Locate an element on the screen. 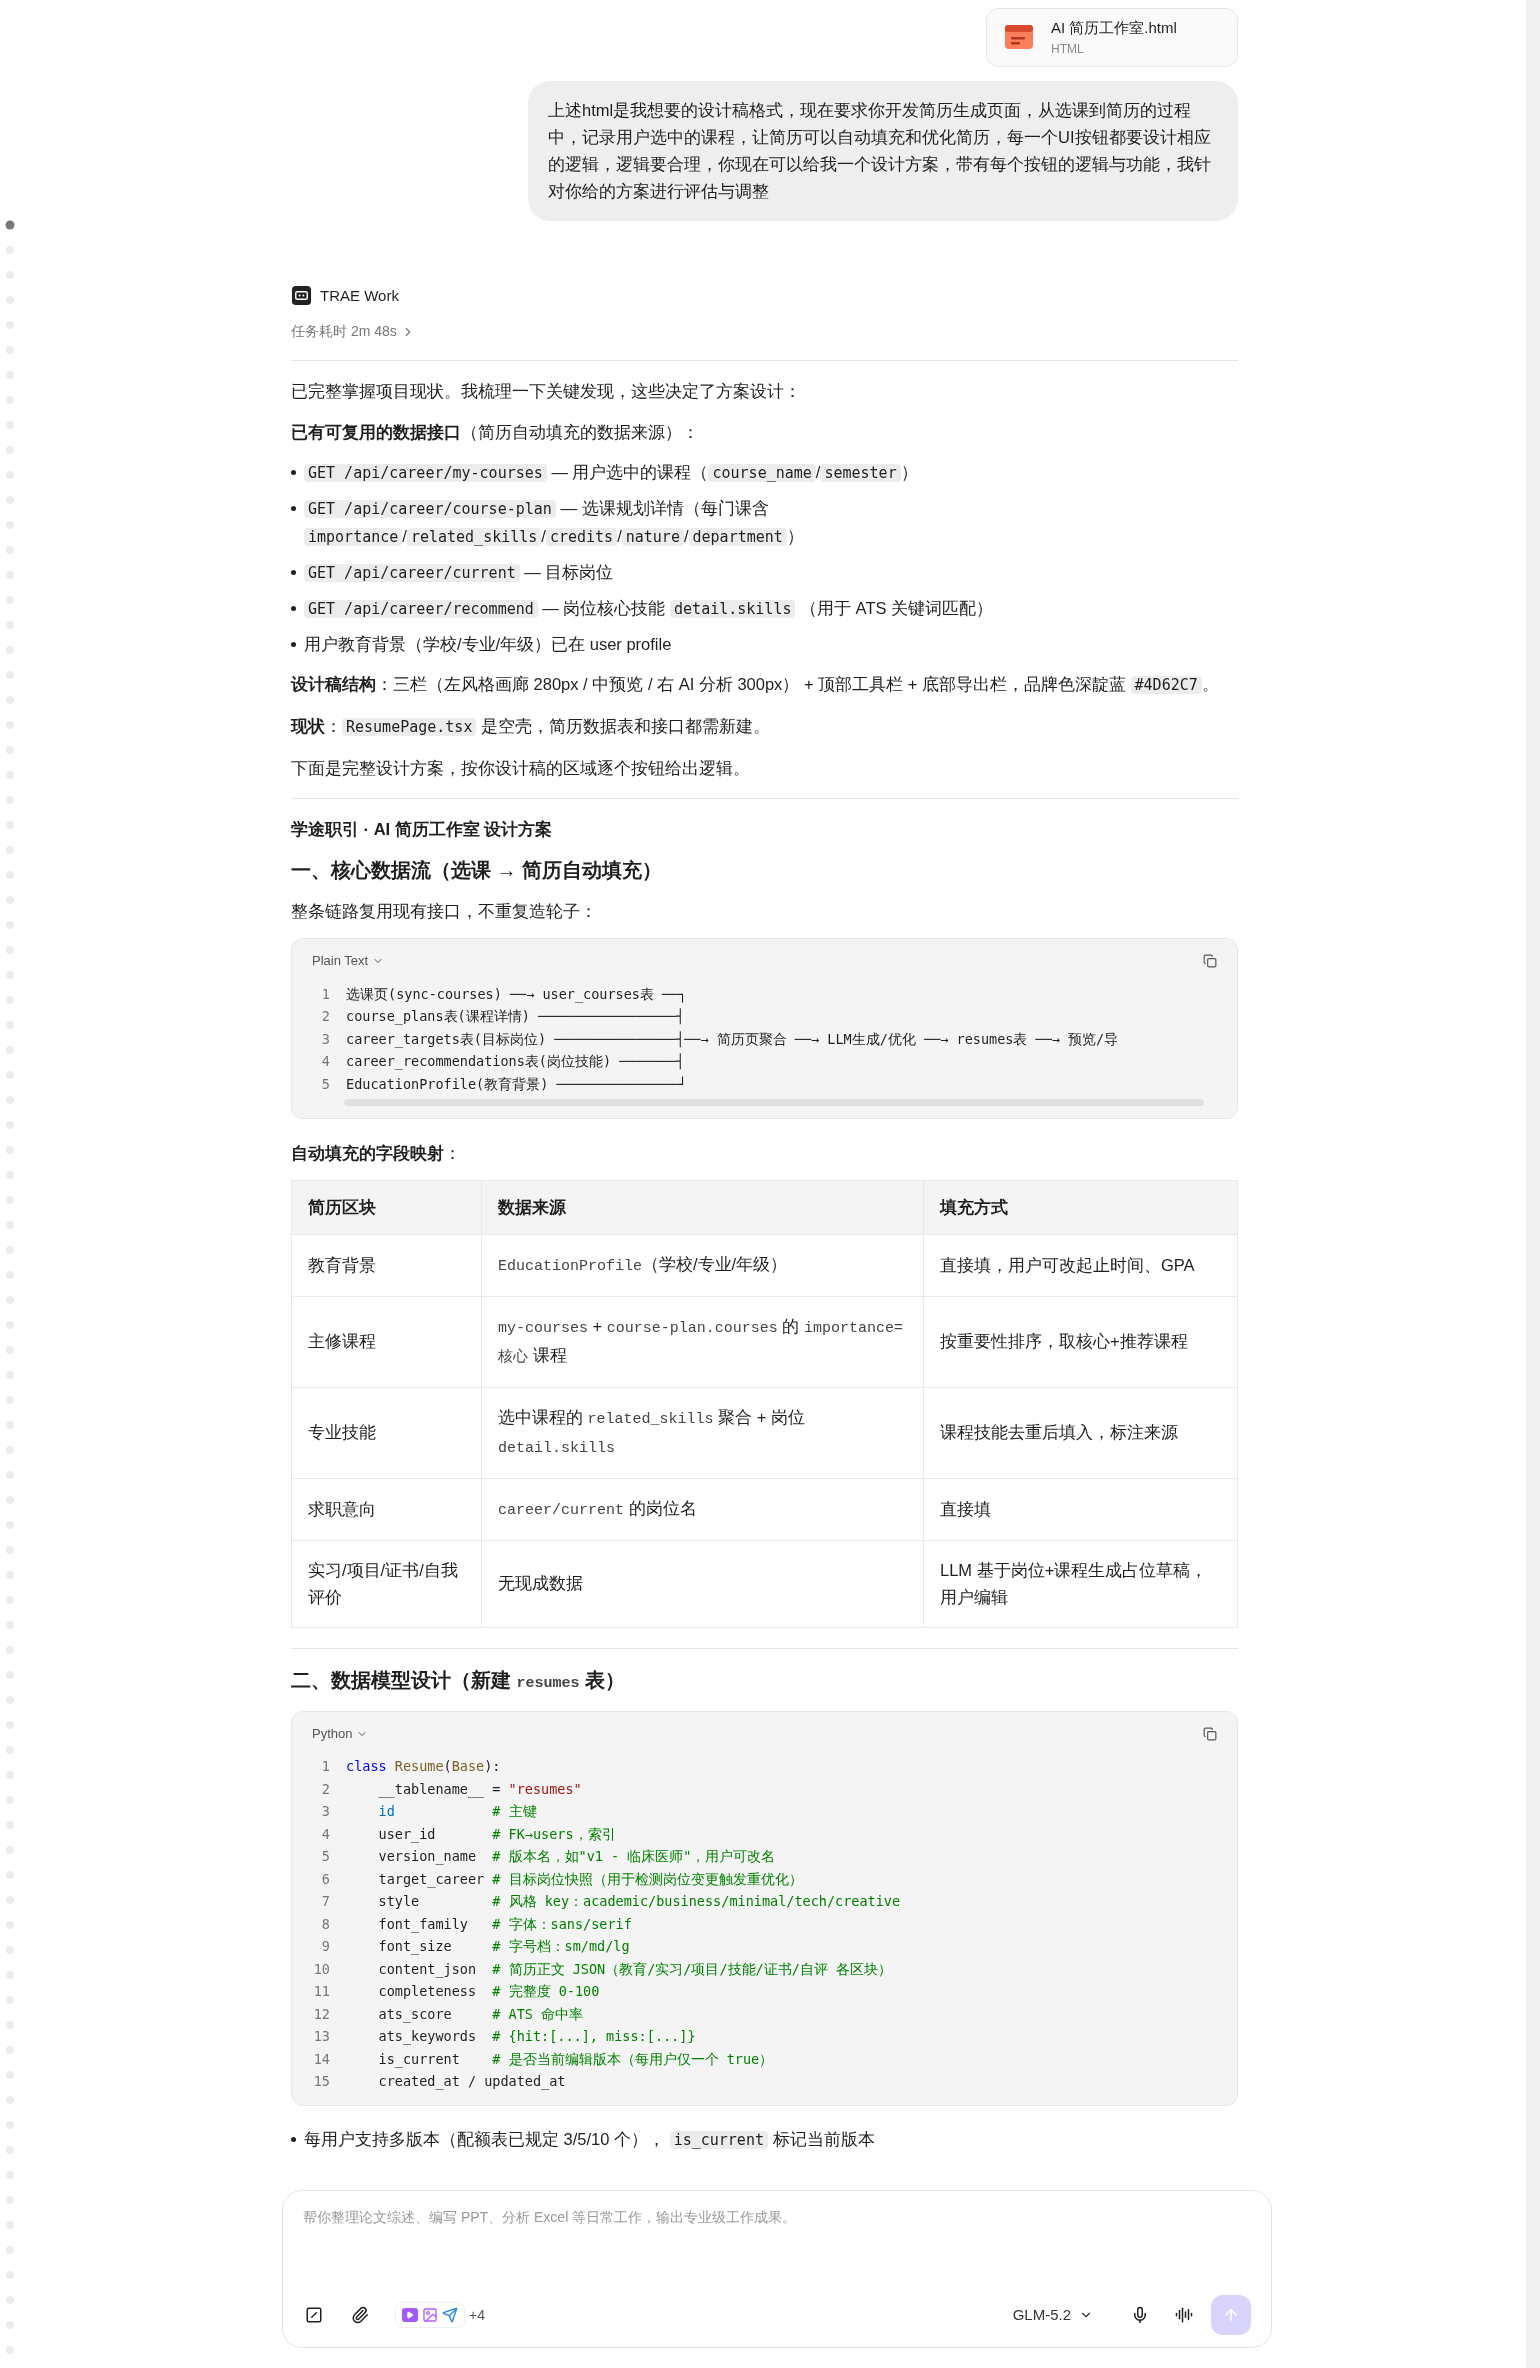  list-item: GET /api/career/recommend — 岗位核心技能 detail.skills （用于 ATS 关键词匹配） is located at coordinates (649, 609).